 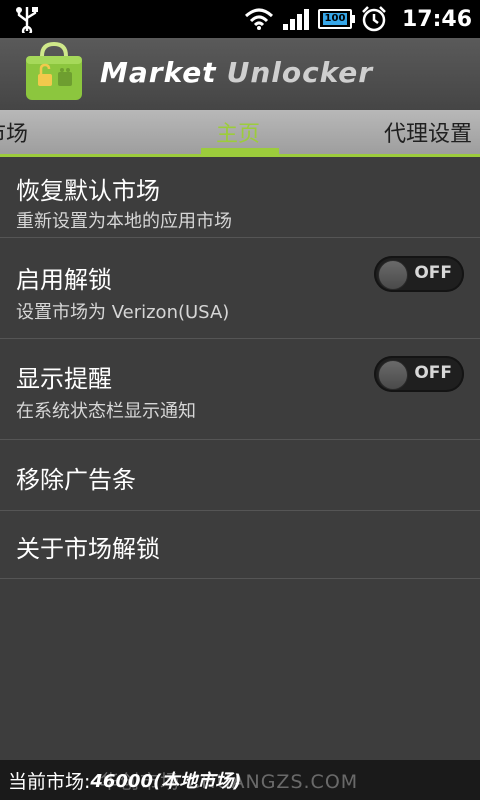 I want to click on tab-home: 主页, so click(x=238, y=132).